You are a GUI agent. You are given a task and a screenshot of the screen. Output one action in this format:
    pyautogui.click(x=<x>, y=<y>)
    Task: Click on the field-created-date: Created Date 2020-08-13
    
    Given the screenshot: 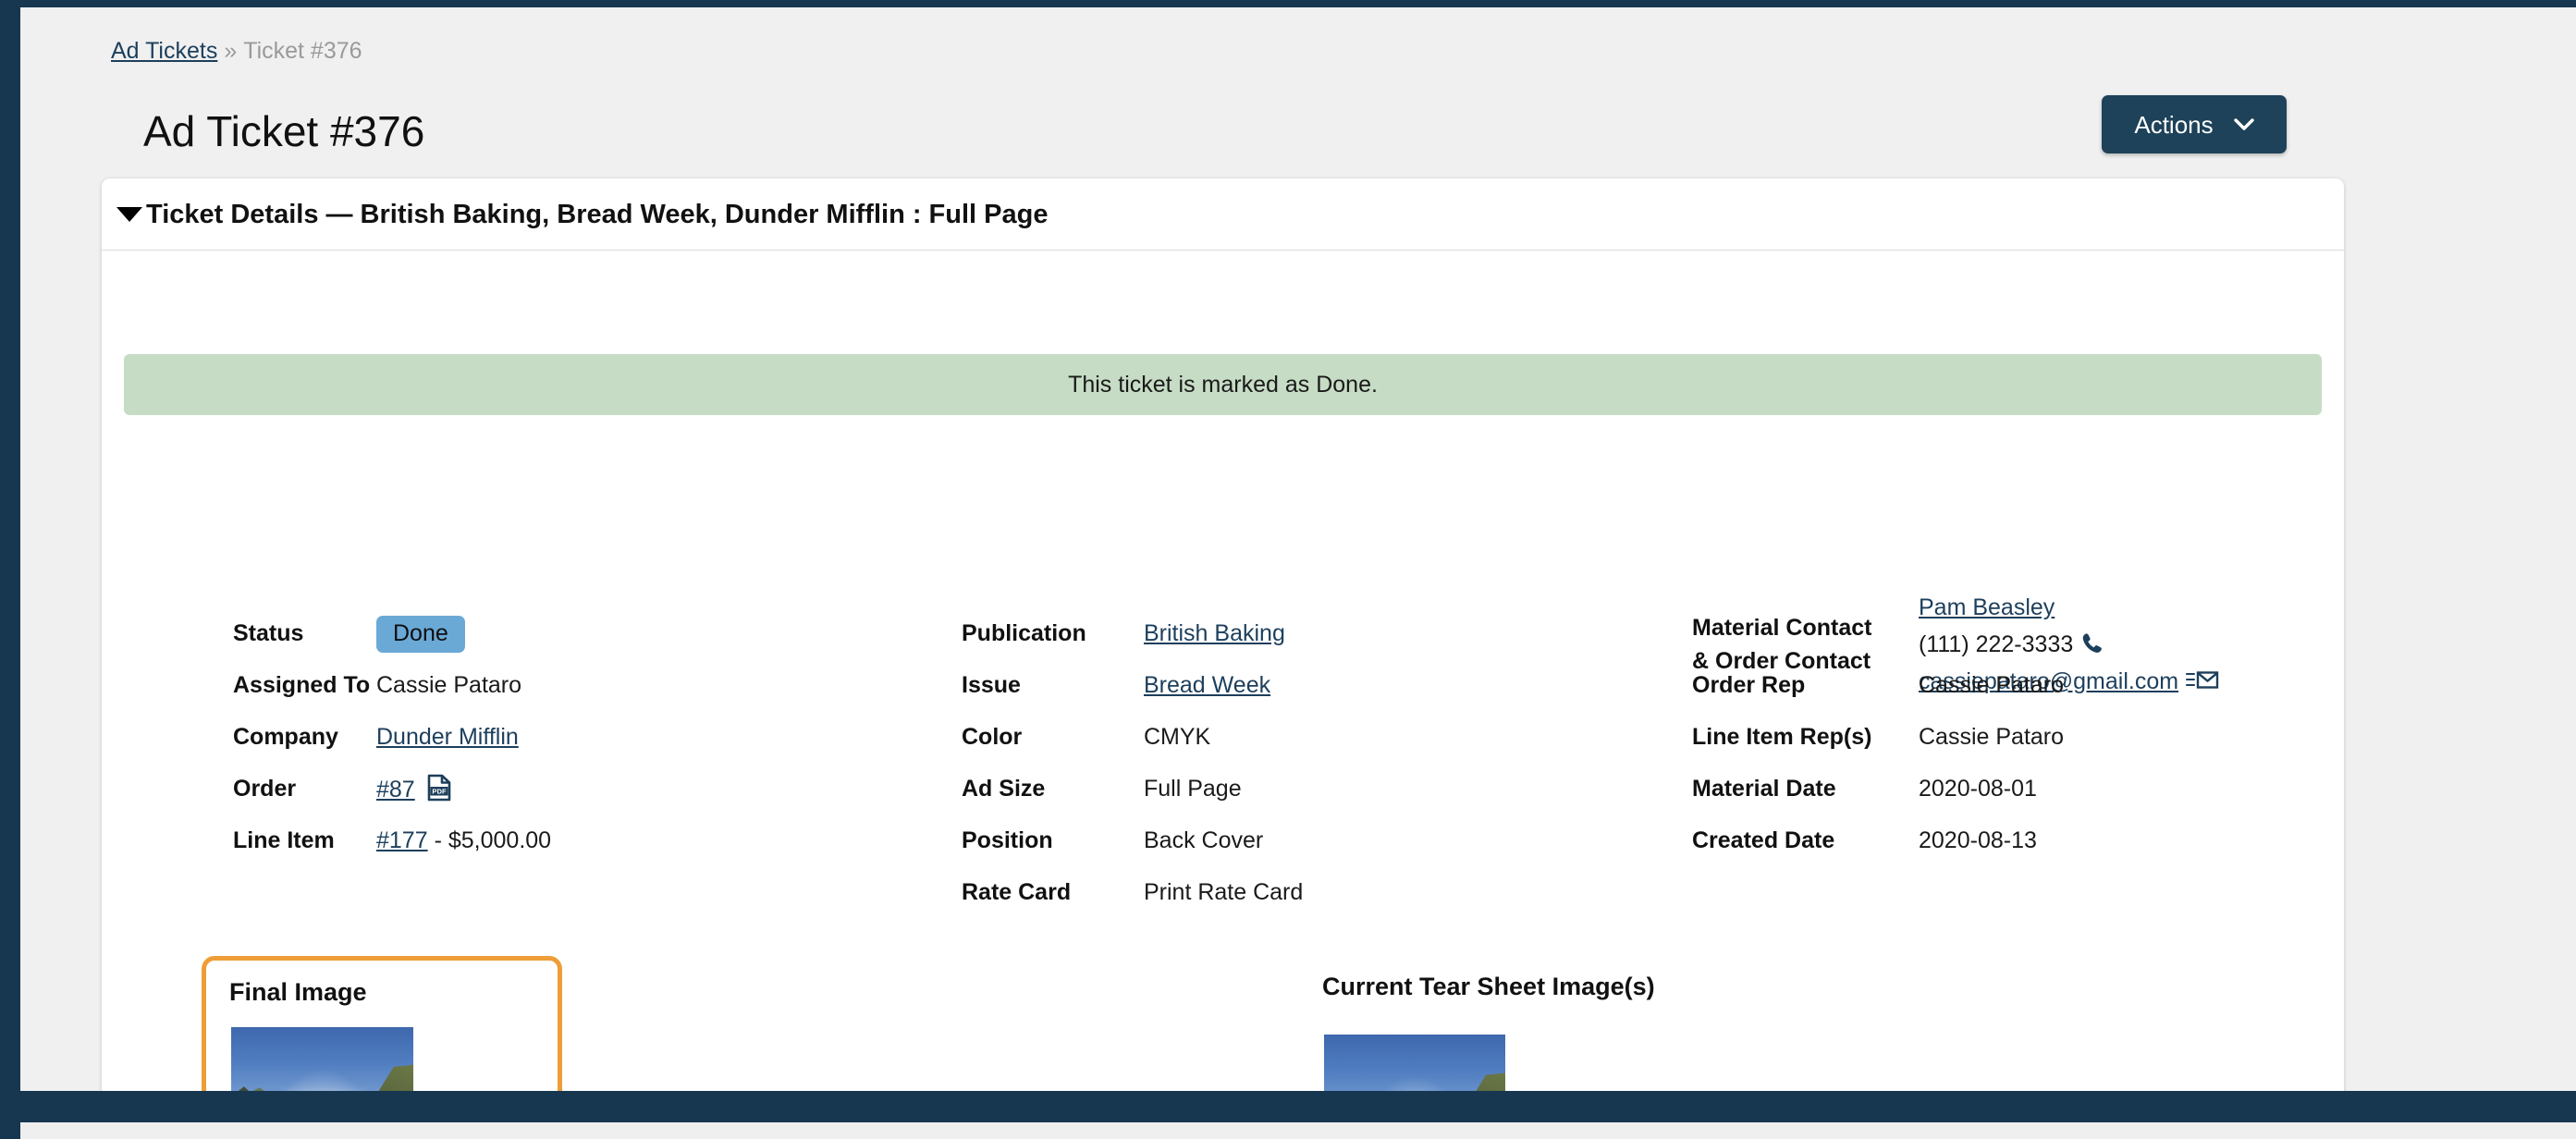 What is the action you would take?
    pyautogui.click(x=1997, y=851)
    